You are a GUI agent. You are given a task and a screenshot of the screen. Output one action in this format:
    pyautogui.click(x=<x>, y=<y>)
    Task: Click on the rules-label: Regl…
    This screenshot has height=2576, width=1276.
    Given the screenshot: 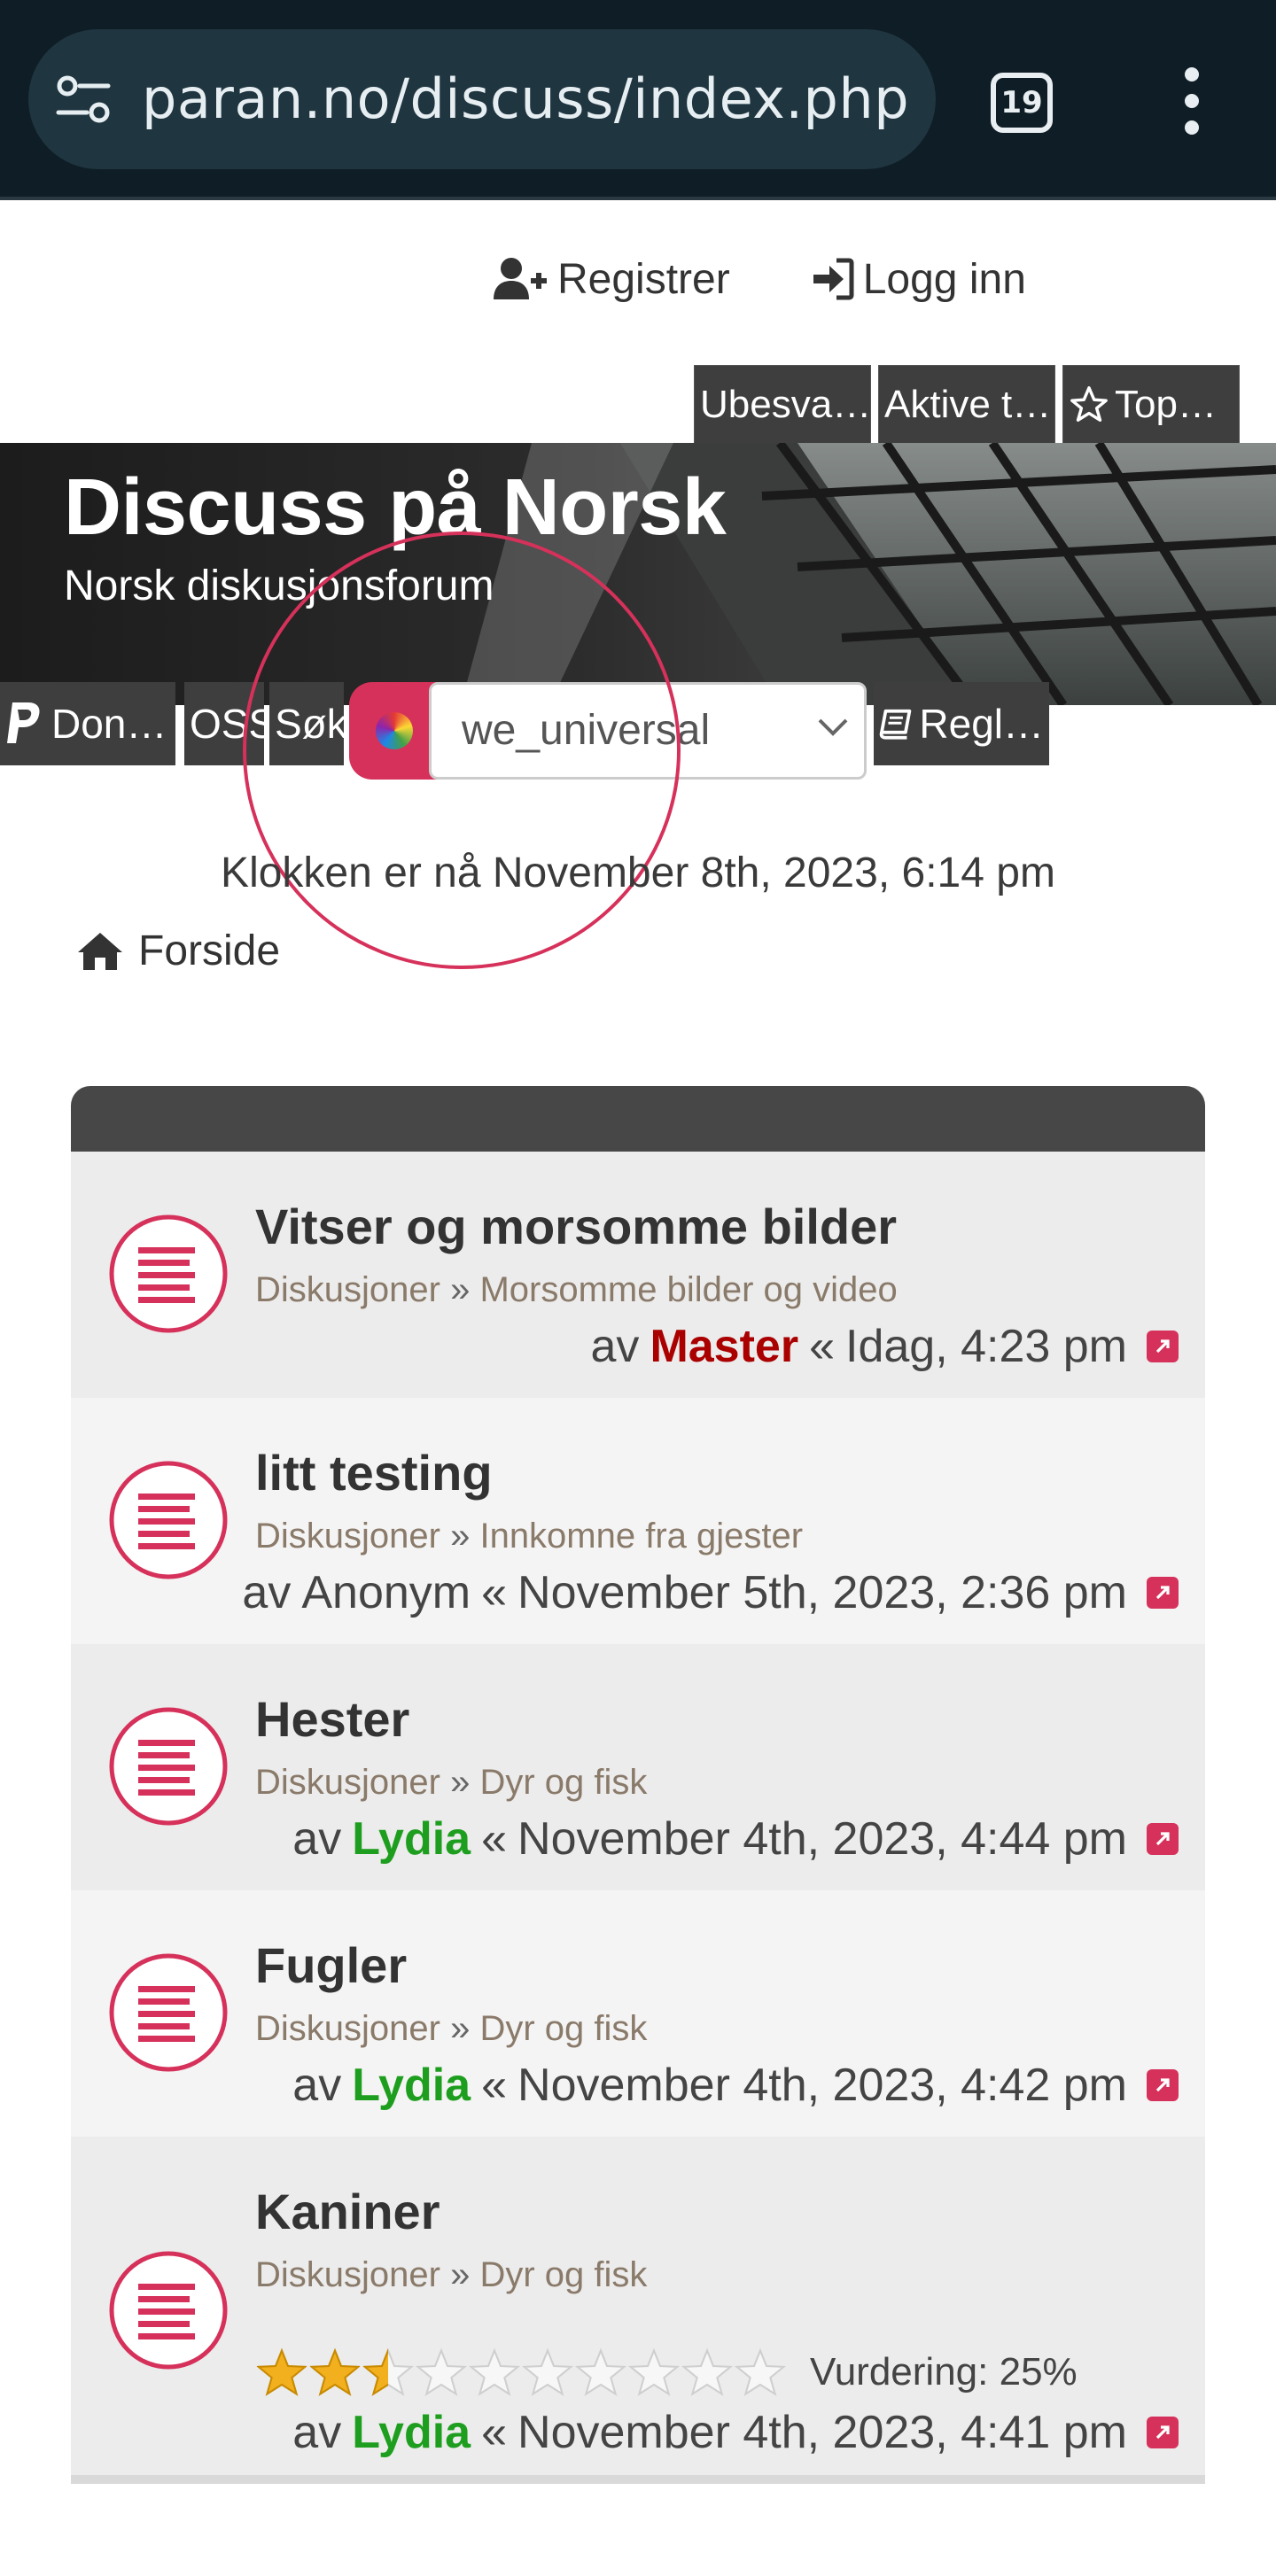 What is the action you would take?
    pyautogui.click(x=981, y=724)
    